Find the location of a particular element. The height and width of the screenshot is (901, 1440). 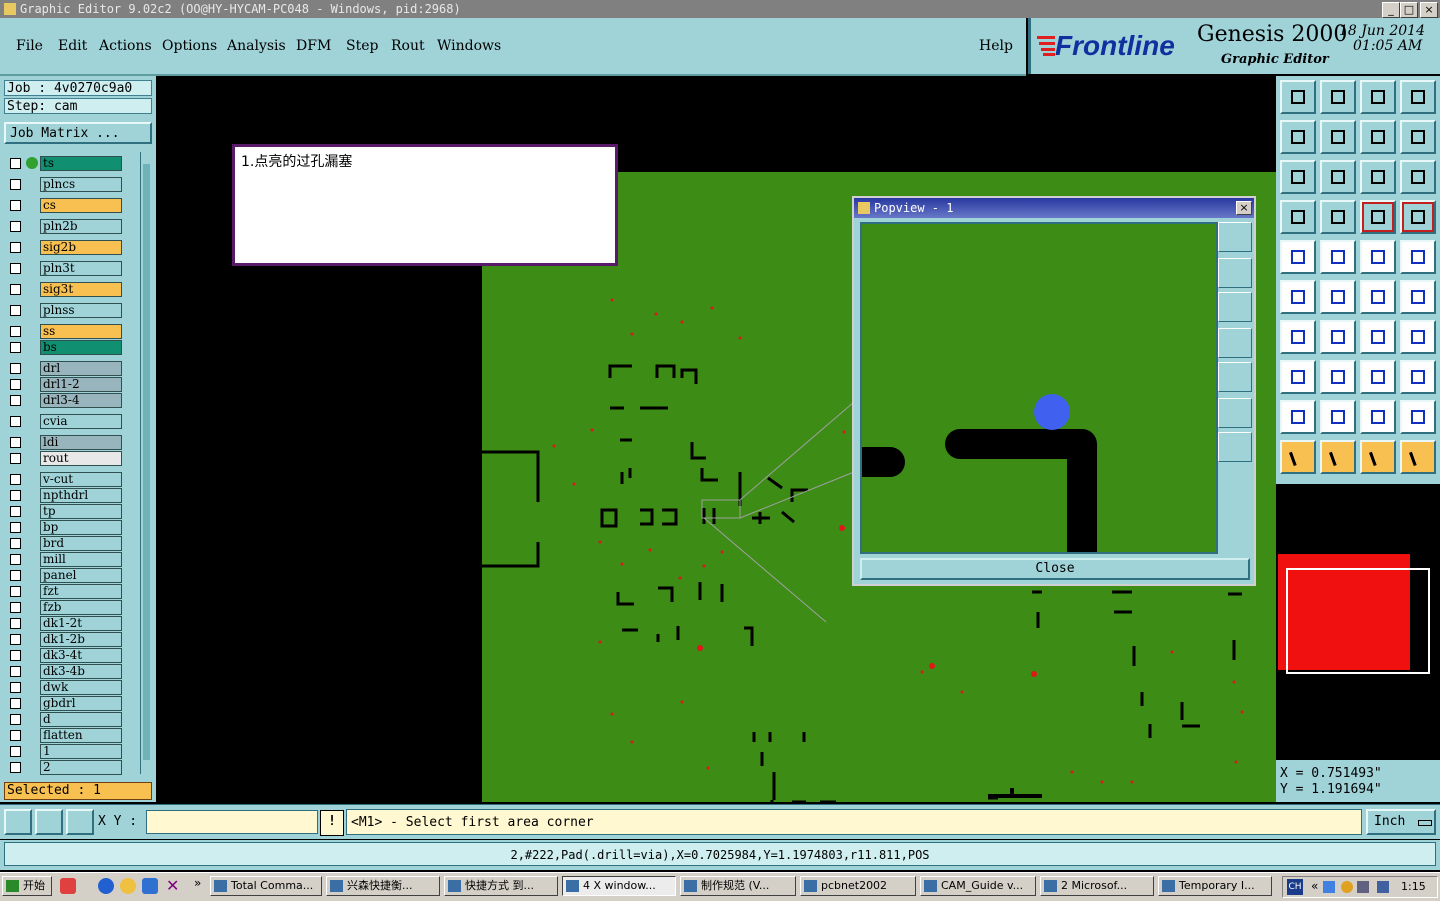

menu-rout: Rout is located at coordinates (408, 46).